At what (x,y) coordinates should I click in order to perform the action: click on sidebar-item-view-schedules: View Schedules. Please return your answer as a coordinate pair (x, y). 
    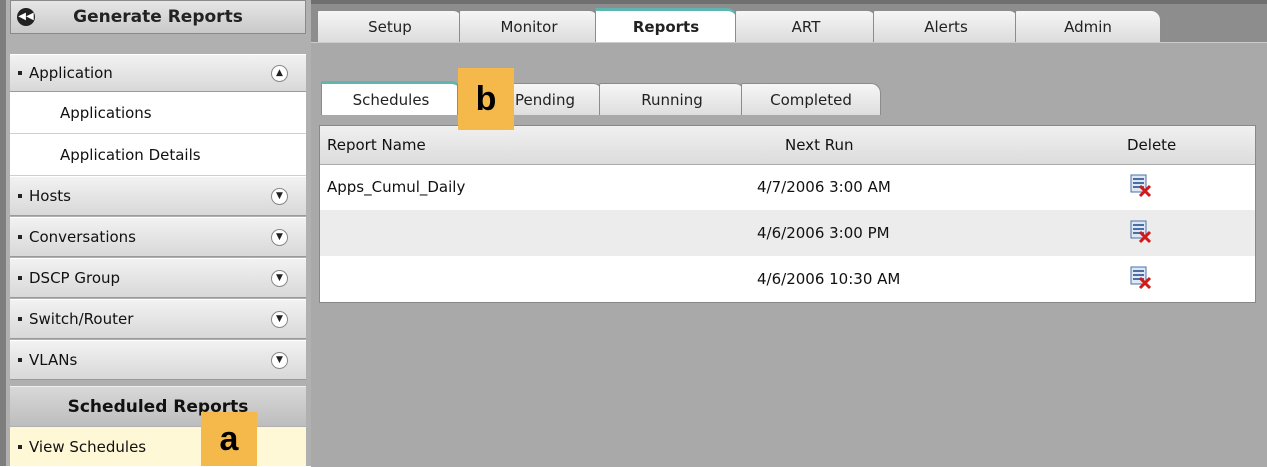
    Looking at the image, I should click on (158, 446).